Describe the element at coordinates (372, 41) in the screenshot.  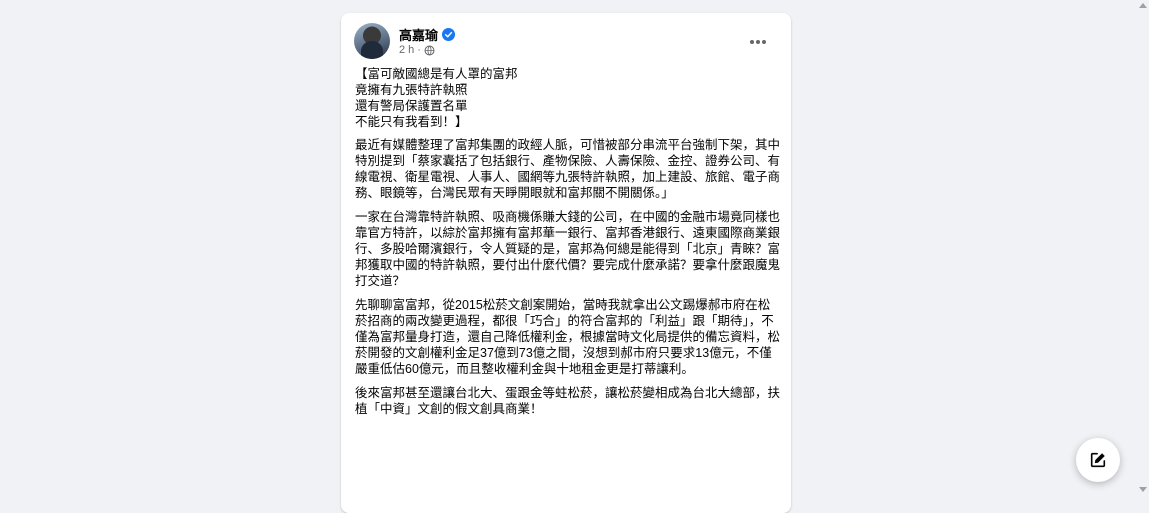
I see `author-avatar` at that location.